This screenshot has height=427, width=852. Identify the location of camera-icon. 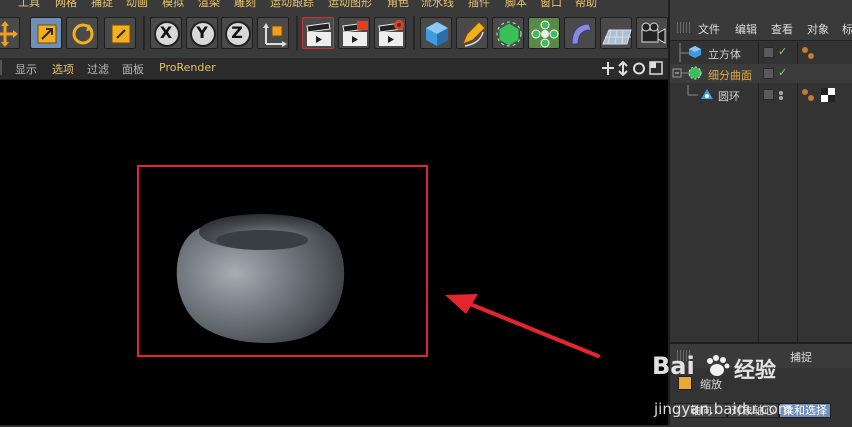
(653, 33).